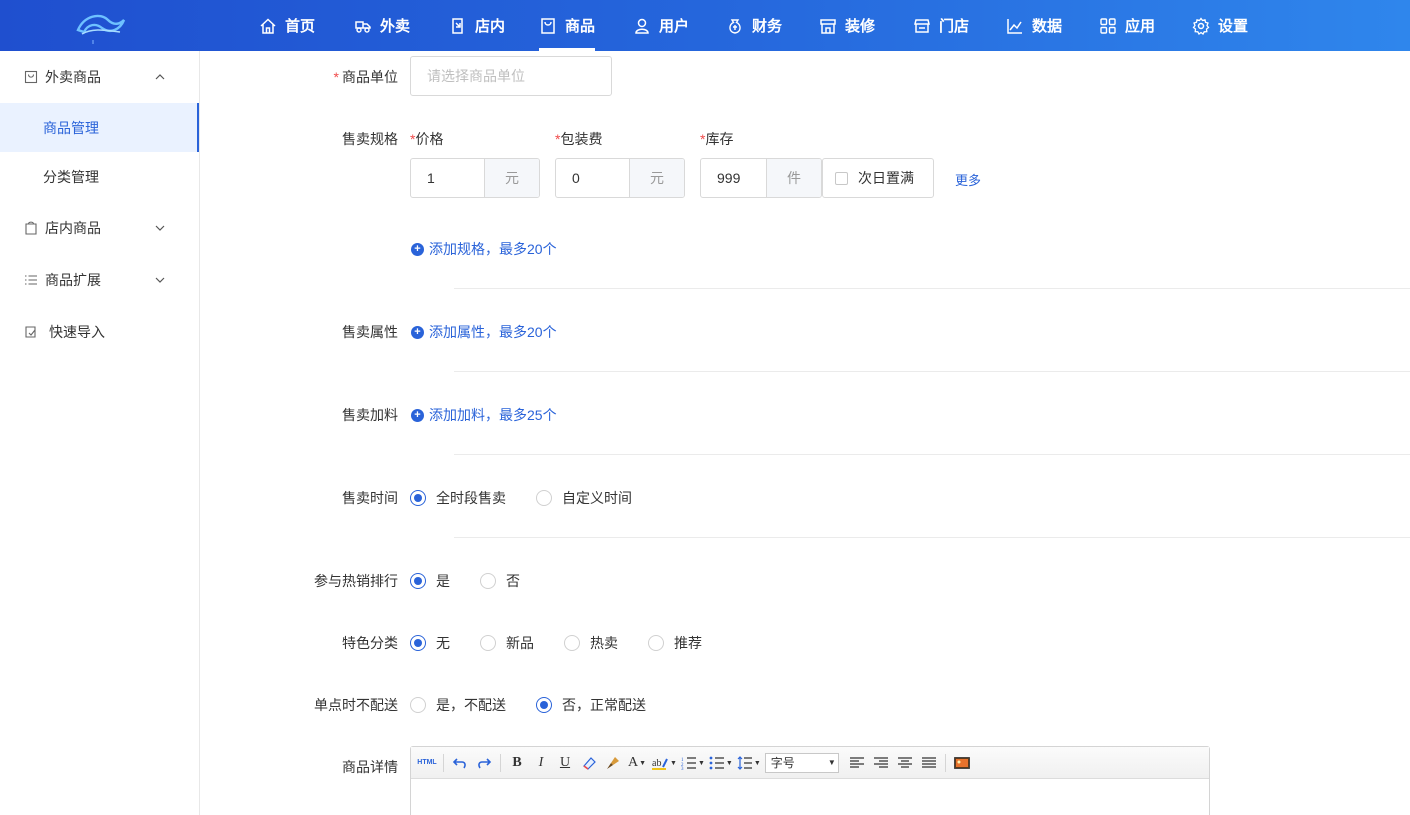 Image resolution: width=1410 pixels, height=815 pixels. I want to click on undo-icon, so click(459, 762).